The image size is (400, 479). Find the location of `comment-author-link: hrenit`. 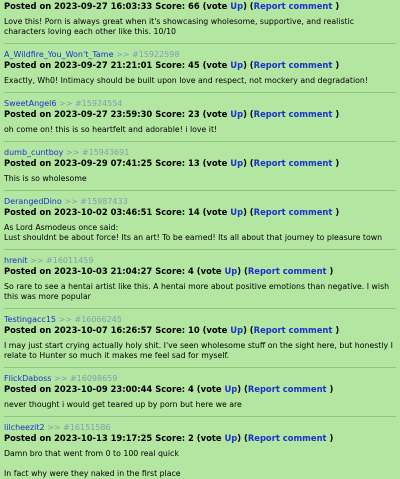

comment-author-link: hrenit is located at coordinates (16, 260).